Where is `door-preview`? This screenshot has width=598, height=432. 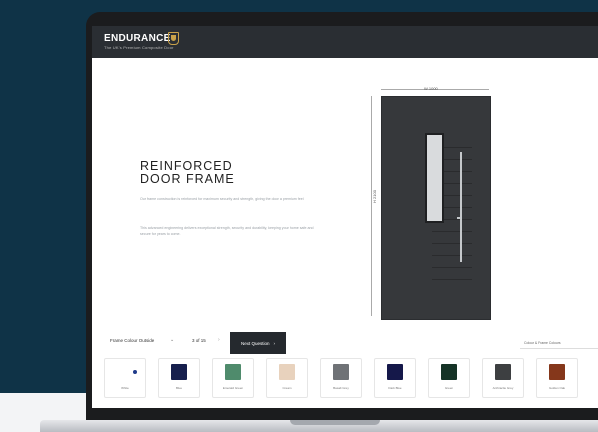 door-preview is located at coordinates (436, 208).